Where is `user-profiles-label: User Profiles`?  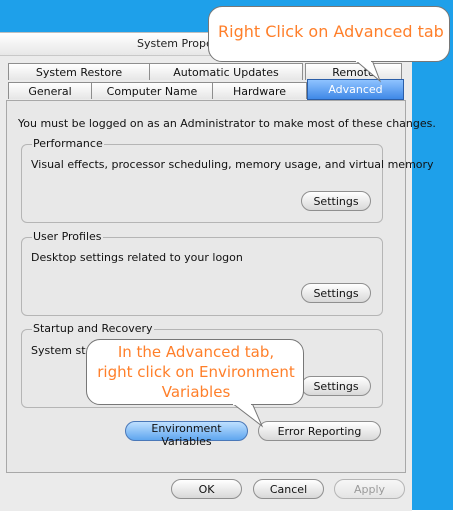 user-profiles-label: User Profiles is located at coordinates (67, 236).